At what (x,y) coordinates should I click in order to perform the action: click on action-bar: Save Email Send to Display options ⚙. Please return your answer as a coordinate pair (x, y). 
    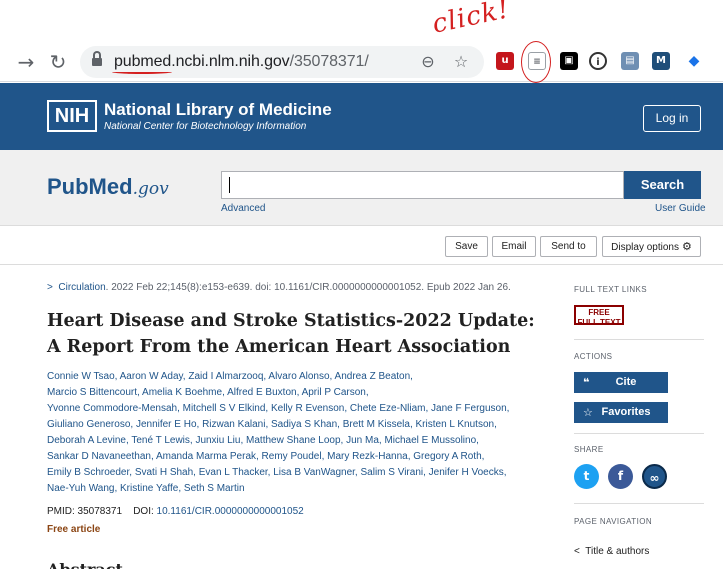
    Looking at the image, I should click on (361, 246).